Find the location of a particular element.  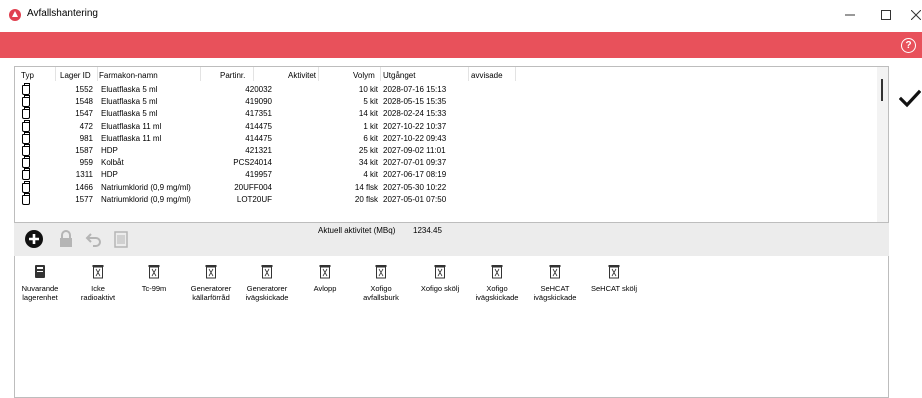

waste-label-line: Nuvarande is located at coordinates (40, 288).